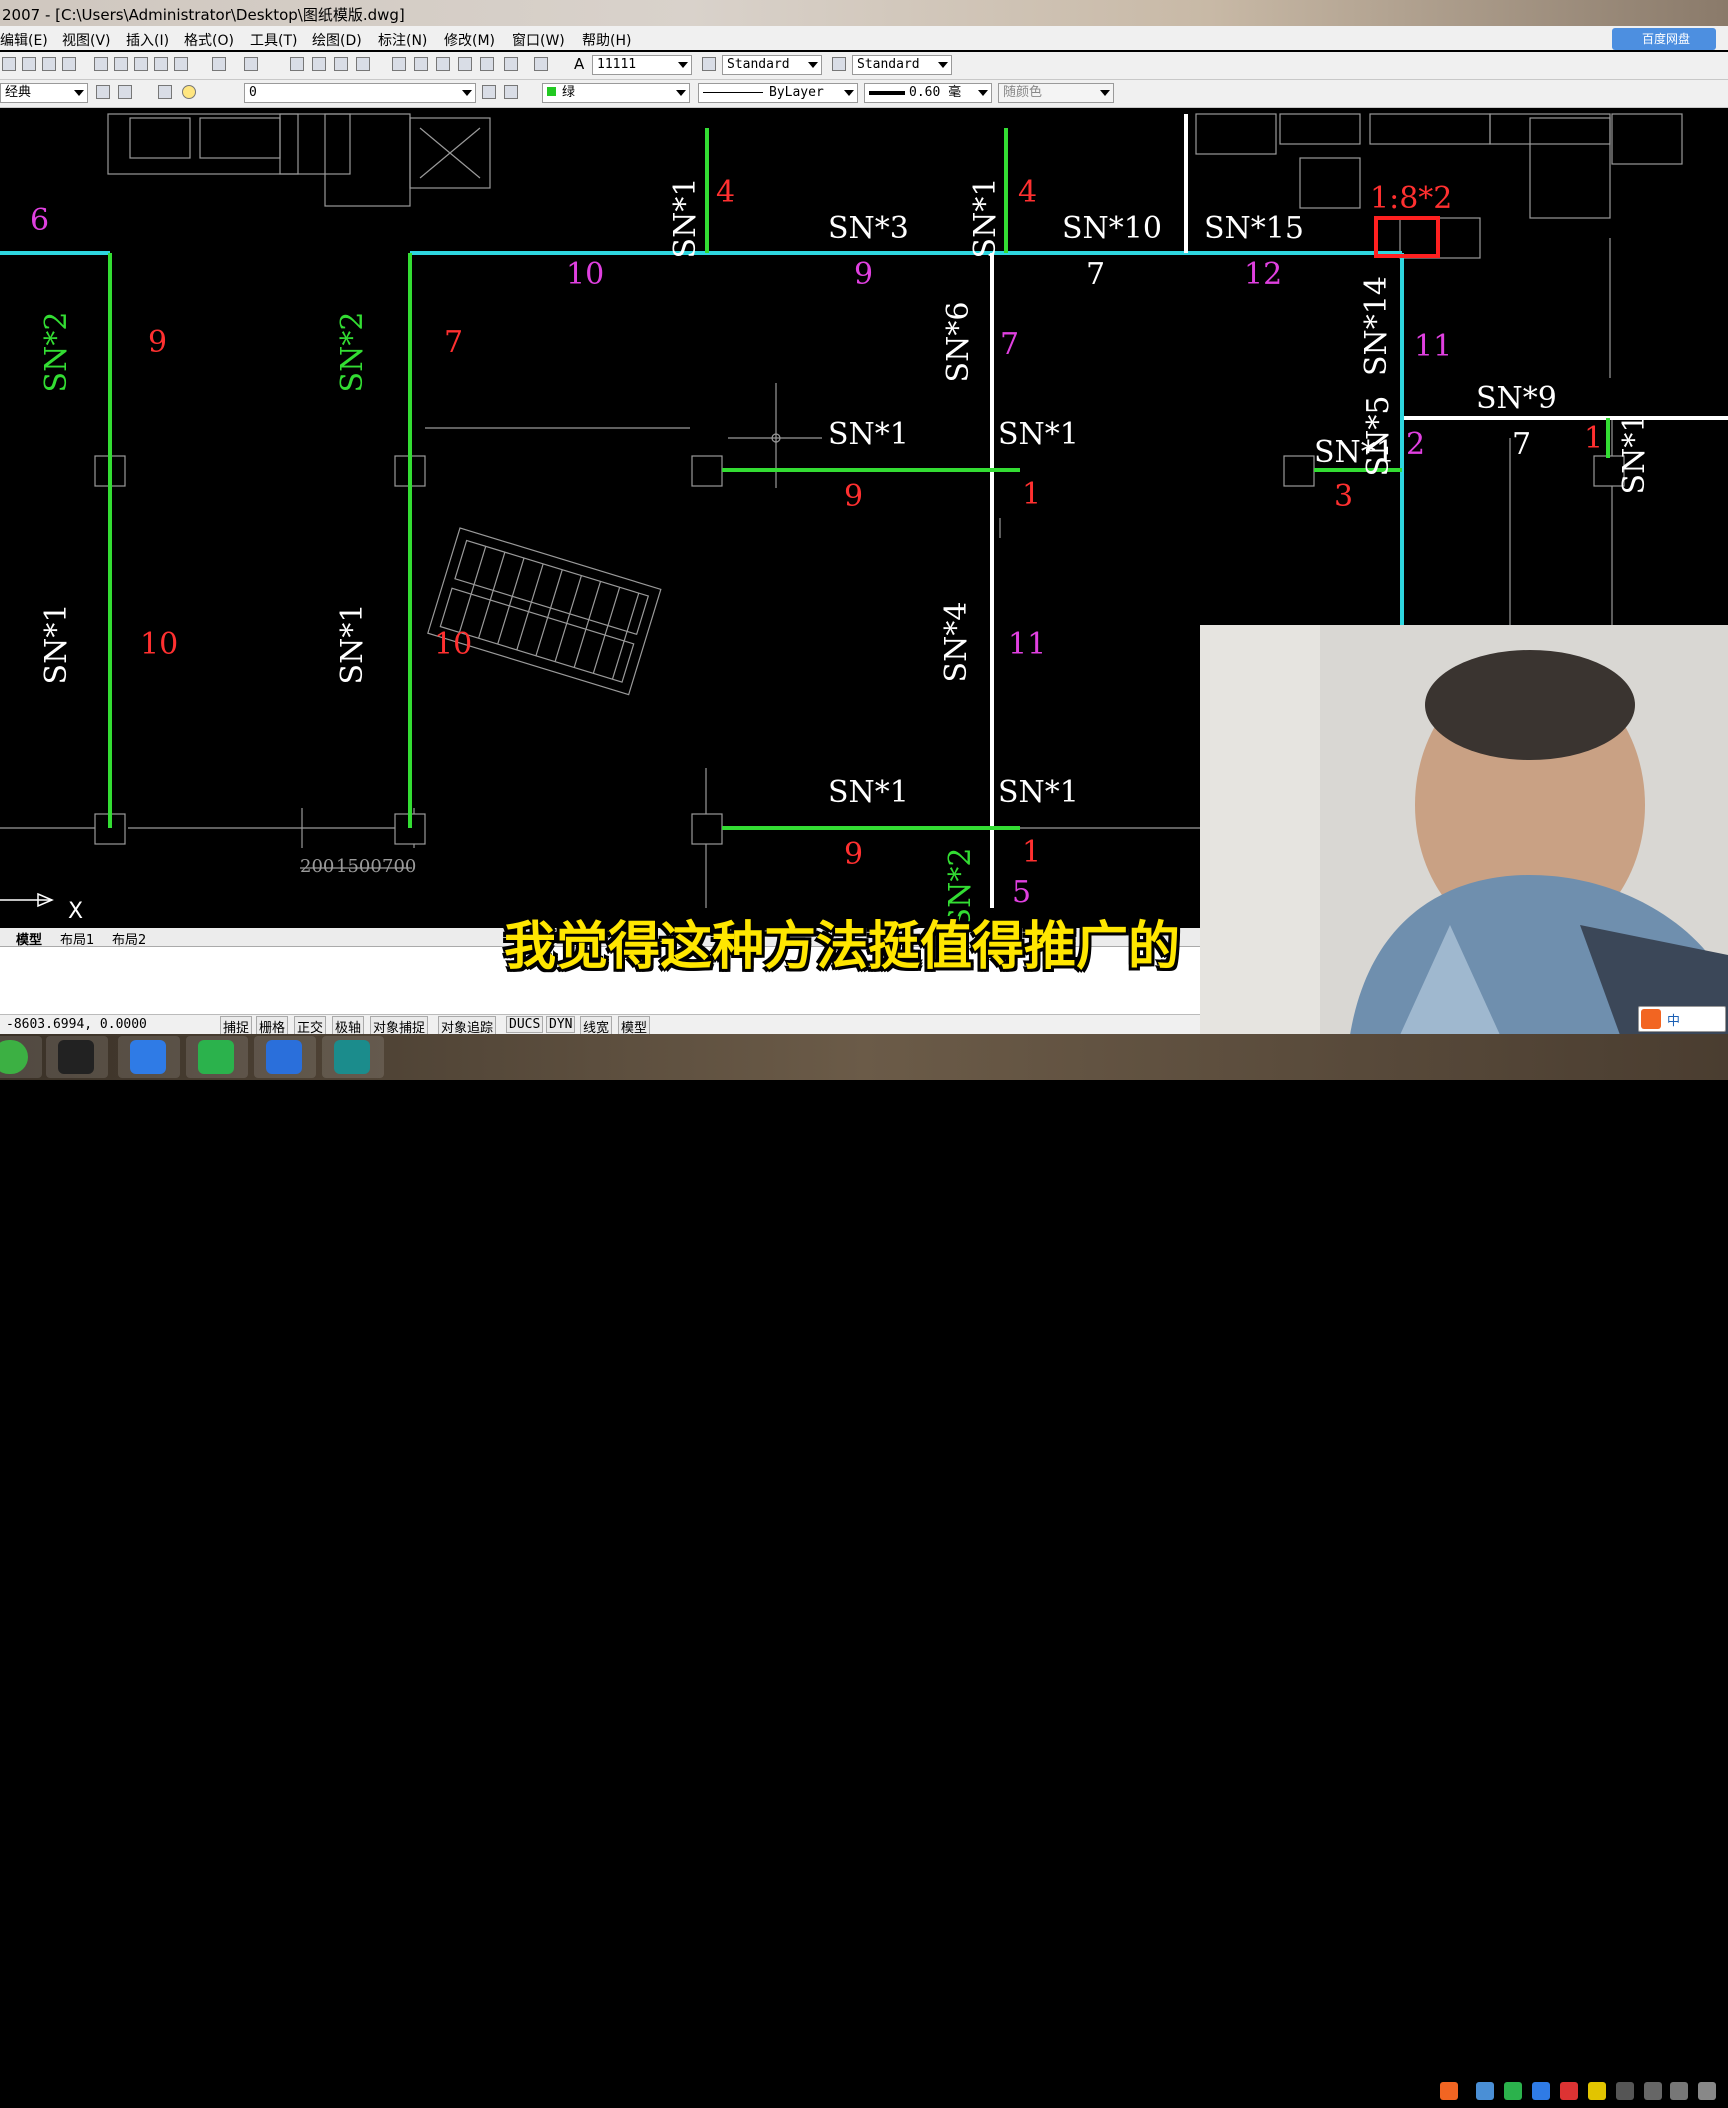 The image size is (1728, 2108). What do you see at coordinates (1027, 192) in the screenshot?
I see `cad-label: 4` at bounding box center [1027, 192].